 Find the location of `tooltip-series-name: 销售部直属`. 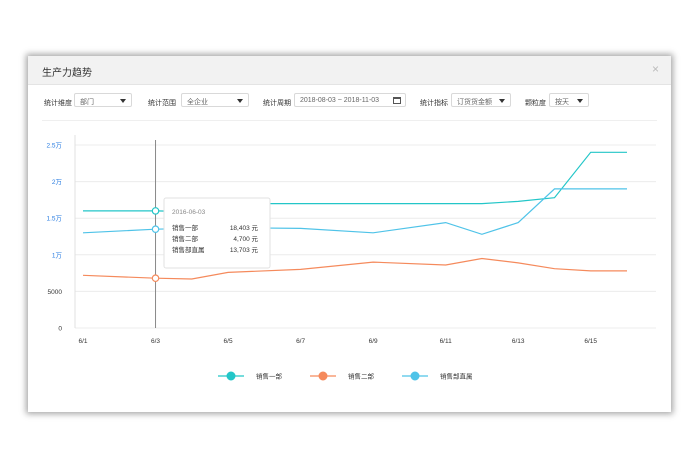

tooltip-series-name: 销售部直属 is located at coordinates (188, 249).